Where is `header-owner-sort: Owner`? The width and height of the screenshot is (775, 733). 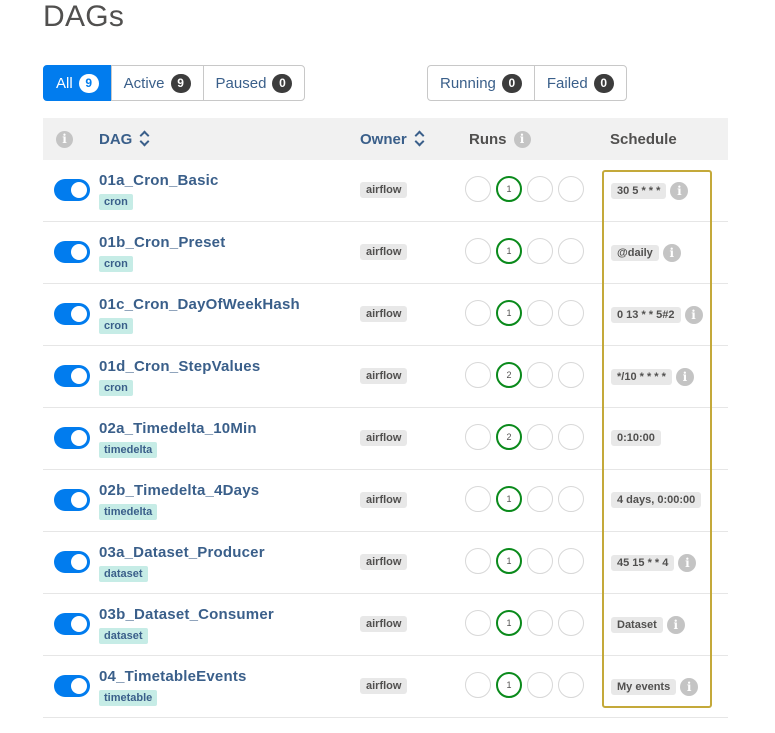 header-owner-sort: Owner is located at coordinates (392, 139).